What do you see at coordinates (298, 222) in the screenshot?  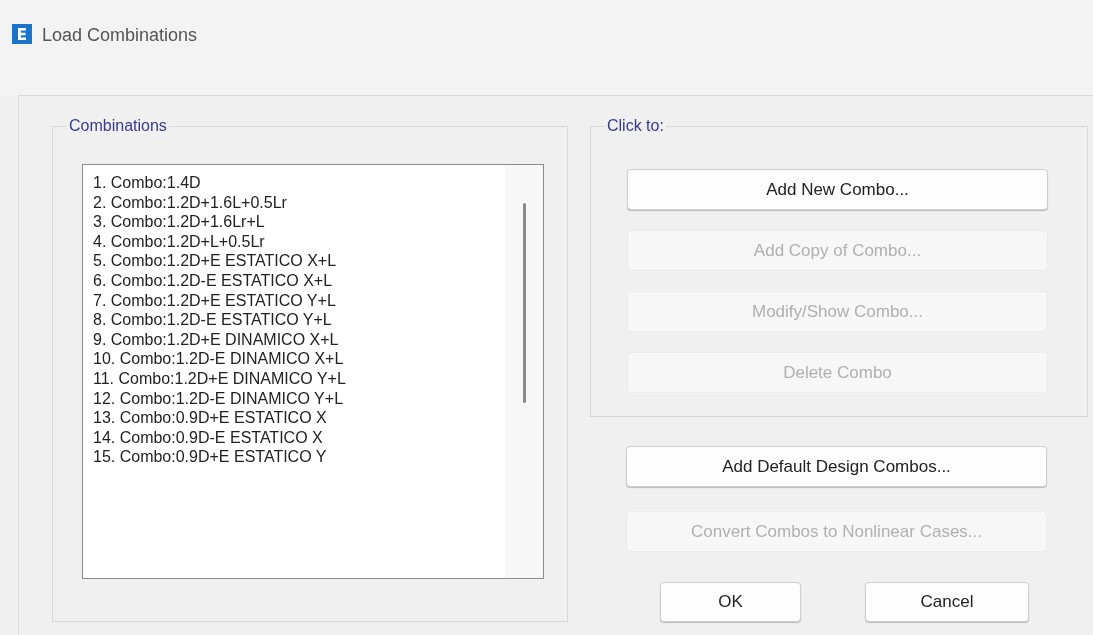 I see `combination-item: 3. Combo:1.2D+1.6Lr+L` at bounding box center [298, 222].